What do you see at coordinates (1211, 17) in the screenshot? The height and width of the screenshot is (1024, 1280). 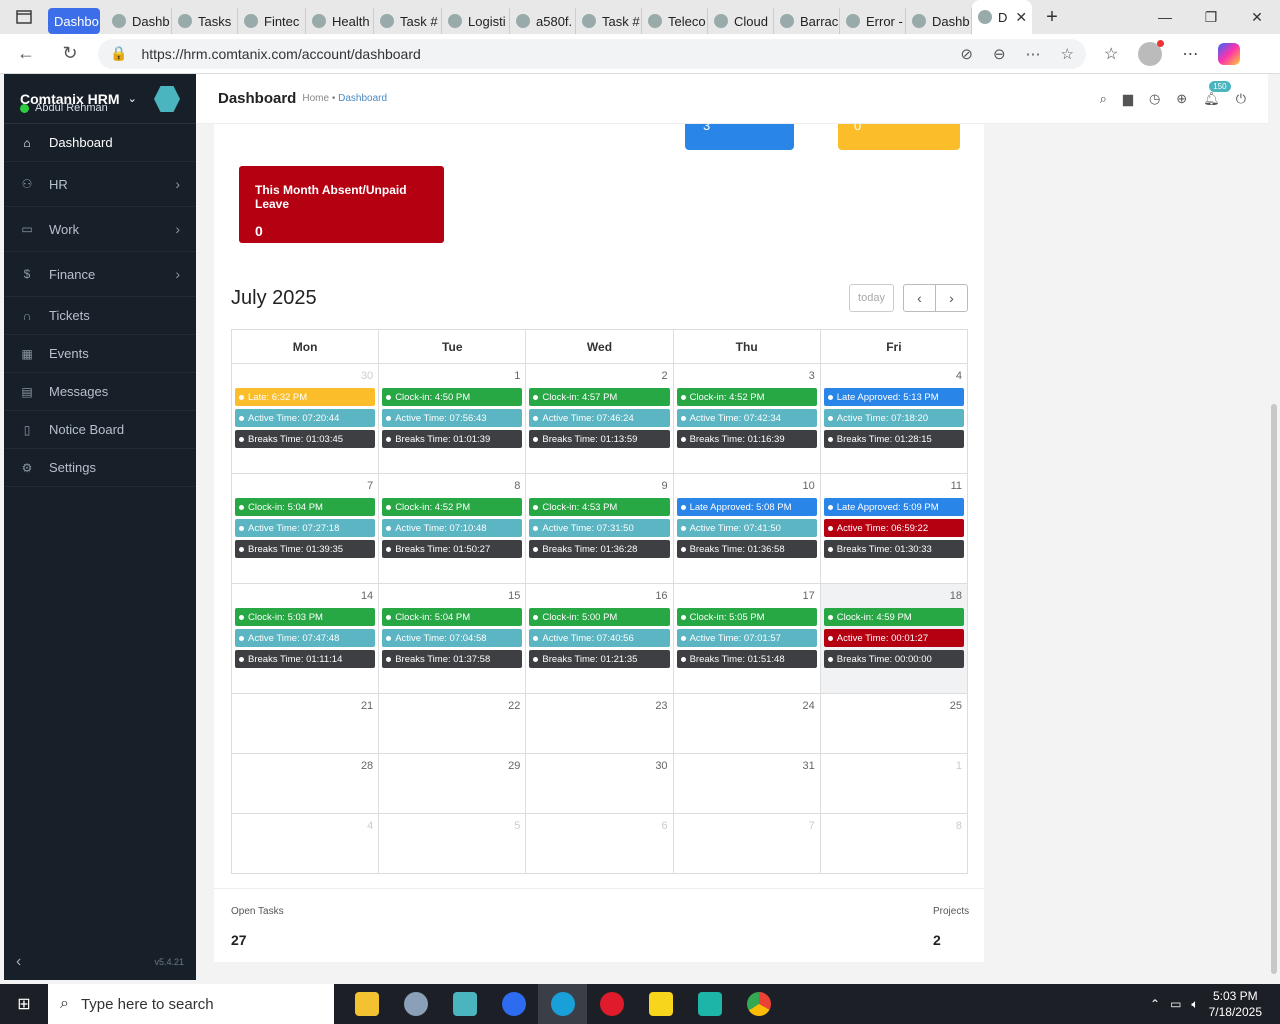 I see `restore-button: ❐` at bounding box center [1211, 17].